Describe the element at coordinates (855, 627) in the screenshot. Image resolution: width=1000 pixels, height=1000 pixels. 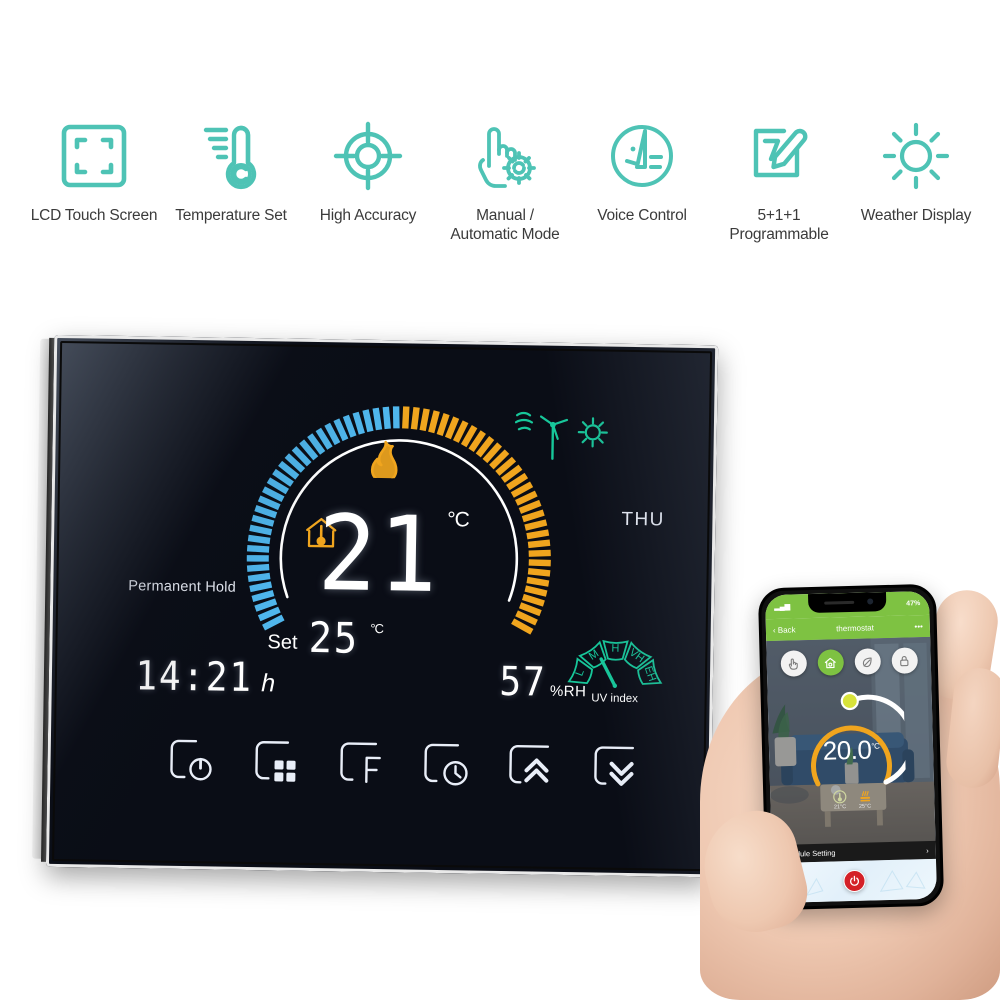
I see `app-title: thermostat` at that location.